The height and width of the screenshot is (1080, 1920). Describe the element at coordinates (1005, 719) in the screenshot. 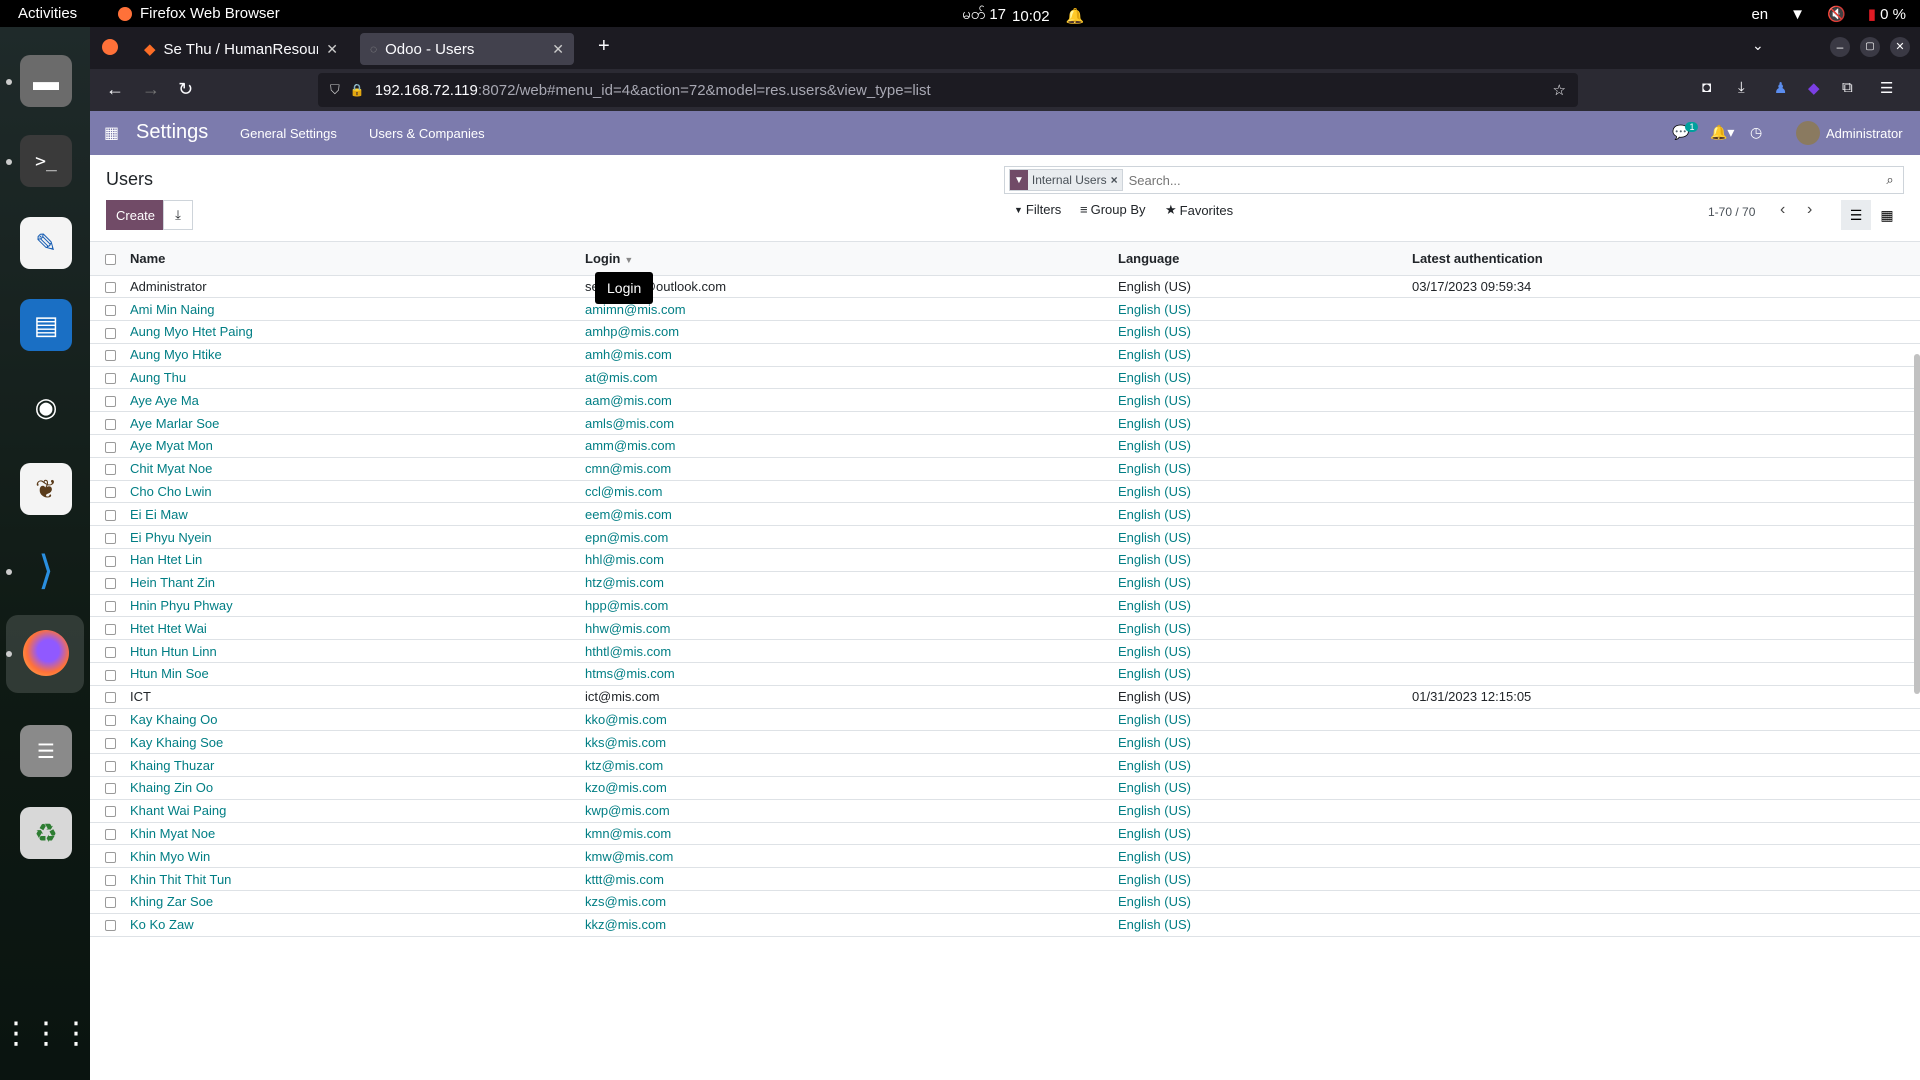

I see `table-row: Kay Khaing Oo kko@mis.com English (US)` at that location.